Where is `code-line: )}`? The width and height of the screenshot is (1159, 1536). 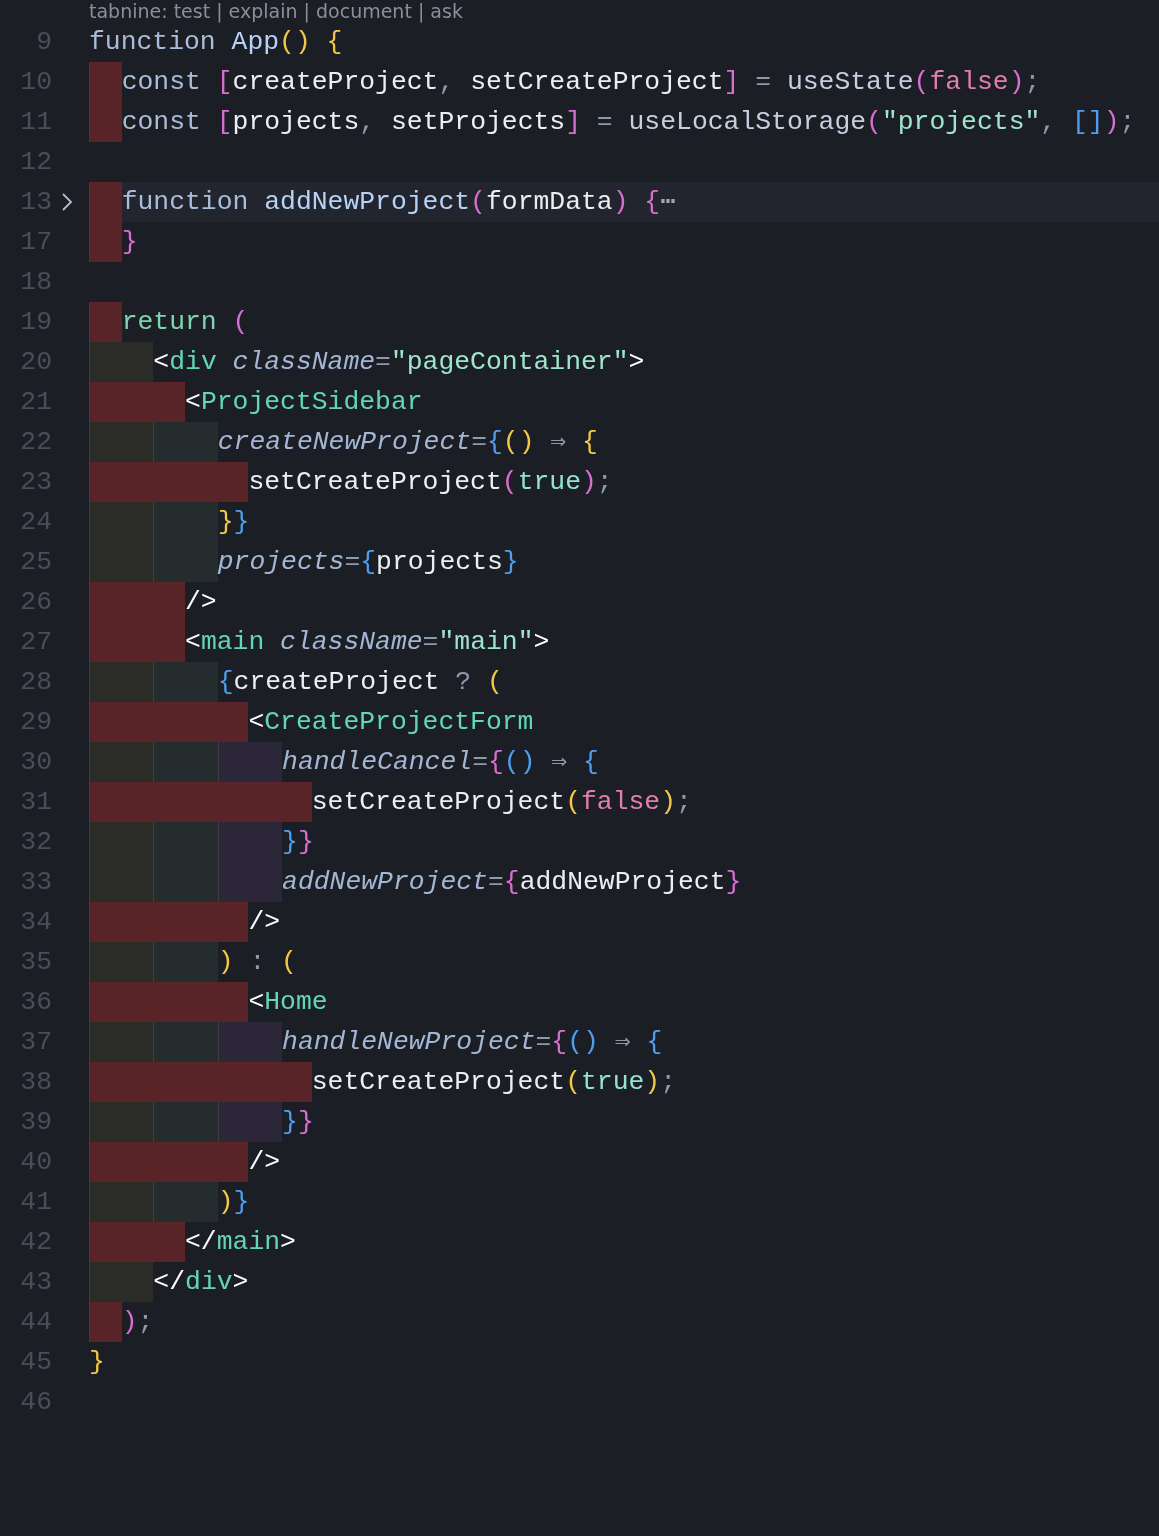 code-line: )} is located at coordinates (233, 1202).